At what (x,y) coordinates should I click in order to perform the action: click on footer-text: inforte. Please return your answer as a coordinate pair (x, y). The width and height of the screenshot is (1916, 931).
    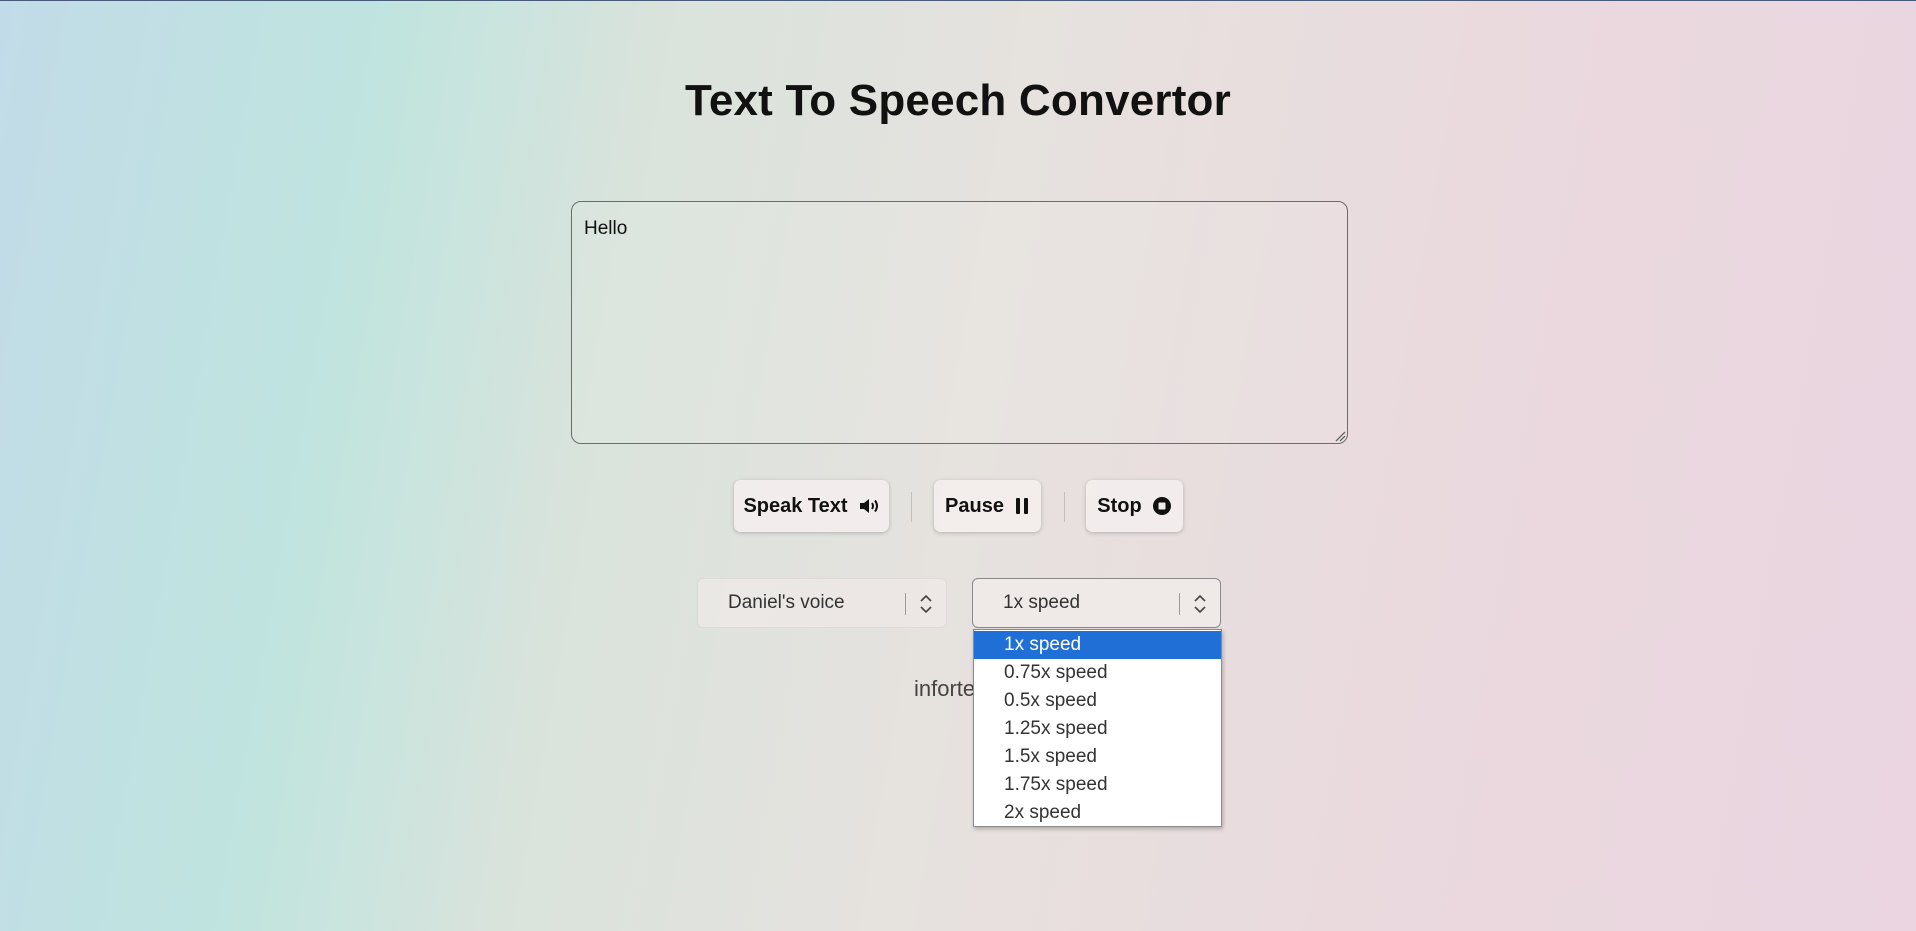
    Looking at the image, I should click on (944, 688).